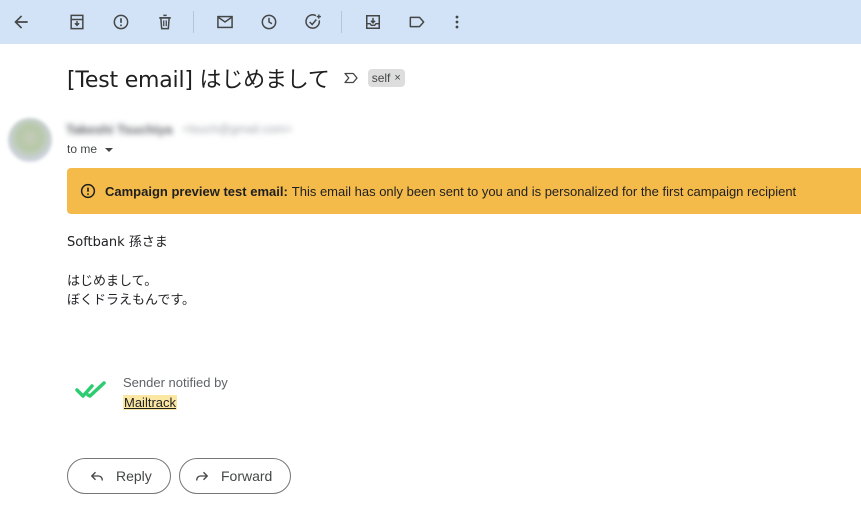 Image resolution: width=861 pixels, height=523 pixels. What do you see at coordinates (88, 191) in the screenshot?
I see `warning-icon` at bounding box center [88, 191].